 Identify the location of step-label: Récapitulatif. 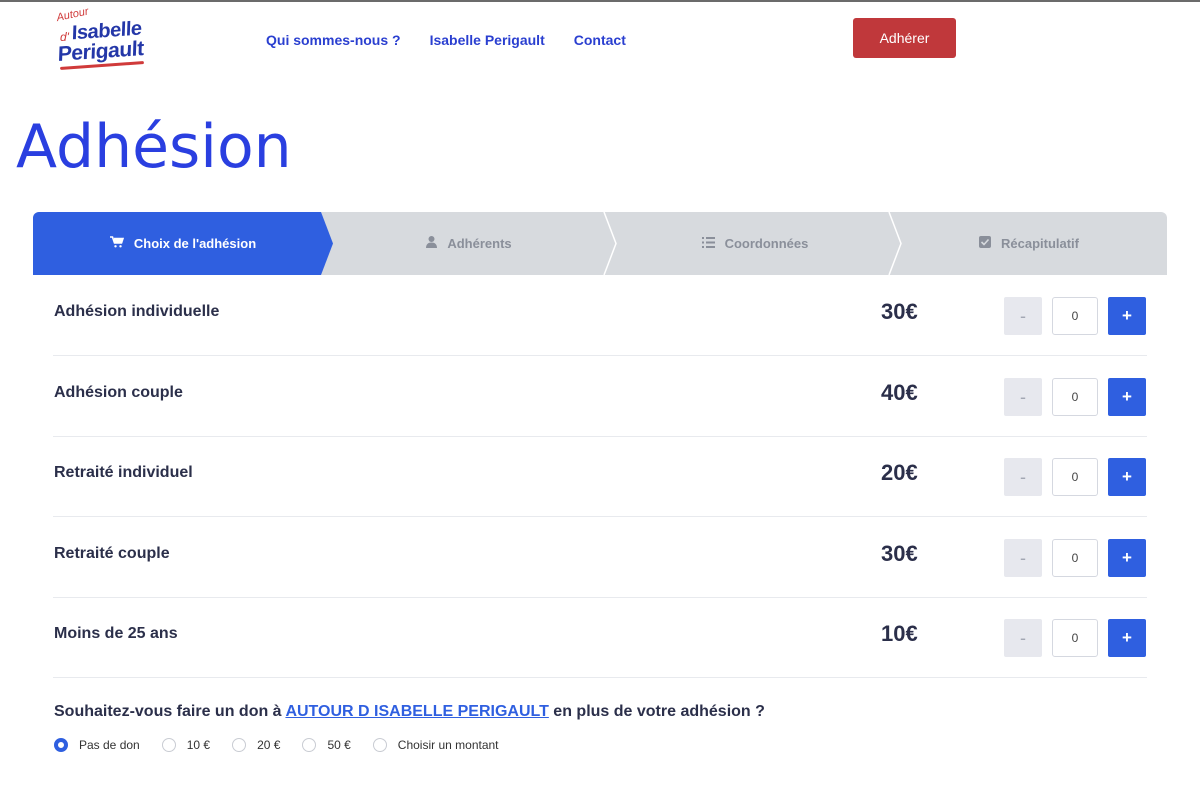
(1039, 243).